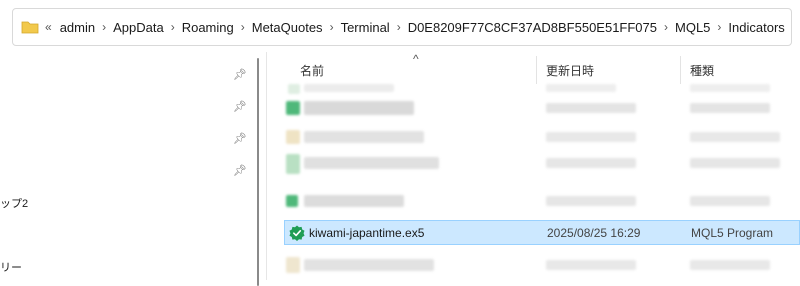 The height and width of the screenshot is (286, 800). I want to click on file-name: kiwami-japantime.ex5, so click(367, 233).